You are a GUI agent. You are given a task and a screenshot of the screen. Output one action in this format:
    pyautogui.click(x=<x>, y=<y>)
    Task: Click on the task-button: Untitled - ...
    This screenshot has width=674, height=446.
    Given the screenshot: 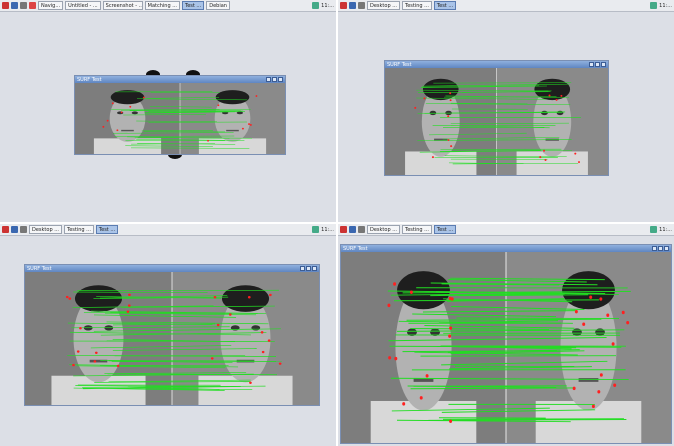 What is the action you would take?
    pyautogui.click(x=83, y=5)
    